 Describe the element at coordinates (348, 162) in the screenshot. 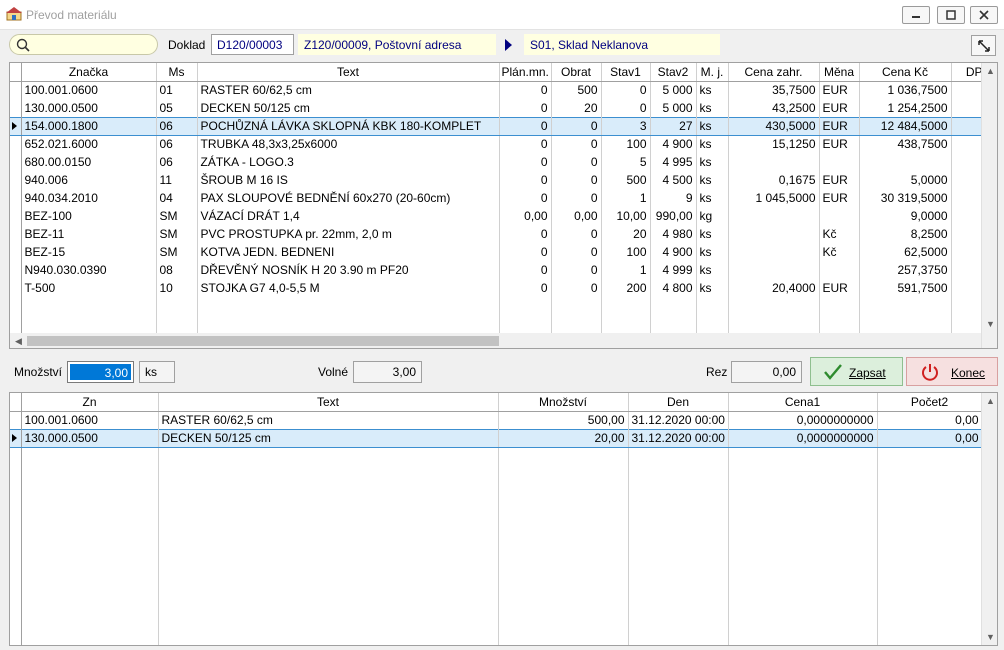

I see `table-cell: ZÁTKA - LOGO.3` at that location.